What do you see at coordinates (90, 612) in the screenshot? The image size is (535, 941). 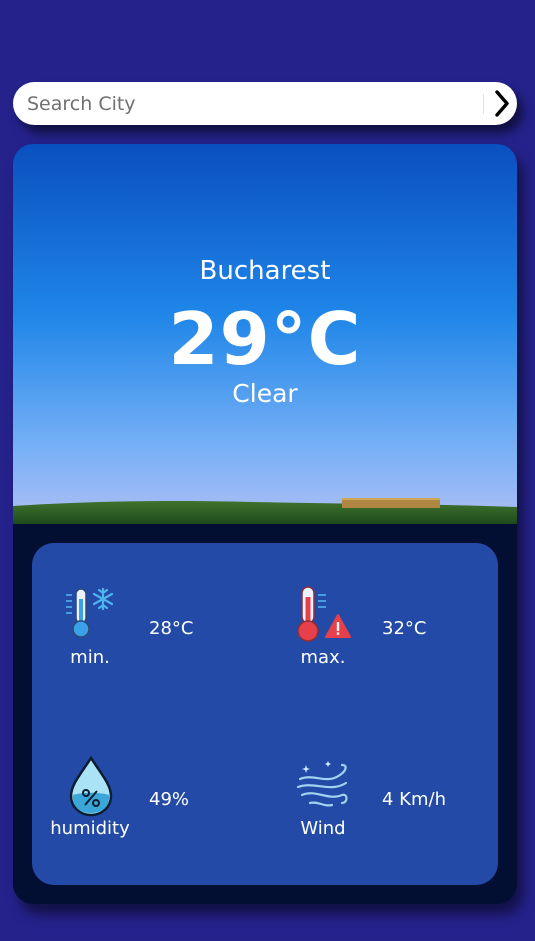 I see `thermometer-snowflake-icon` at bounding box center [90, 612].